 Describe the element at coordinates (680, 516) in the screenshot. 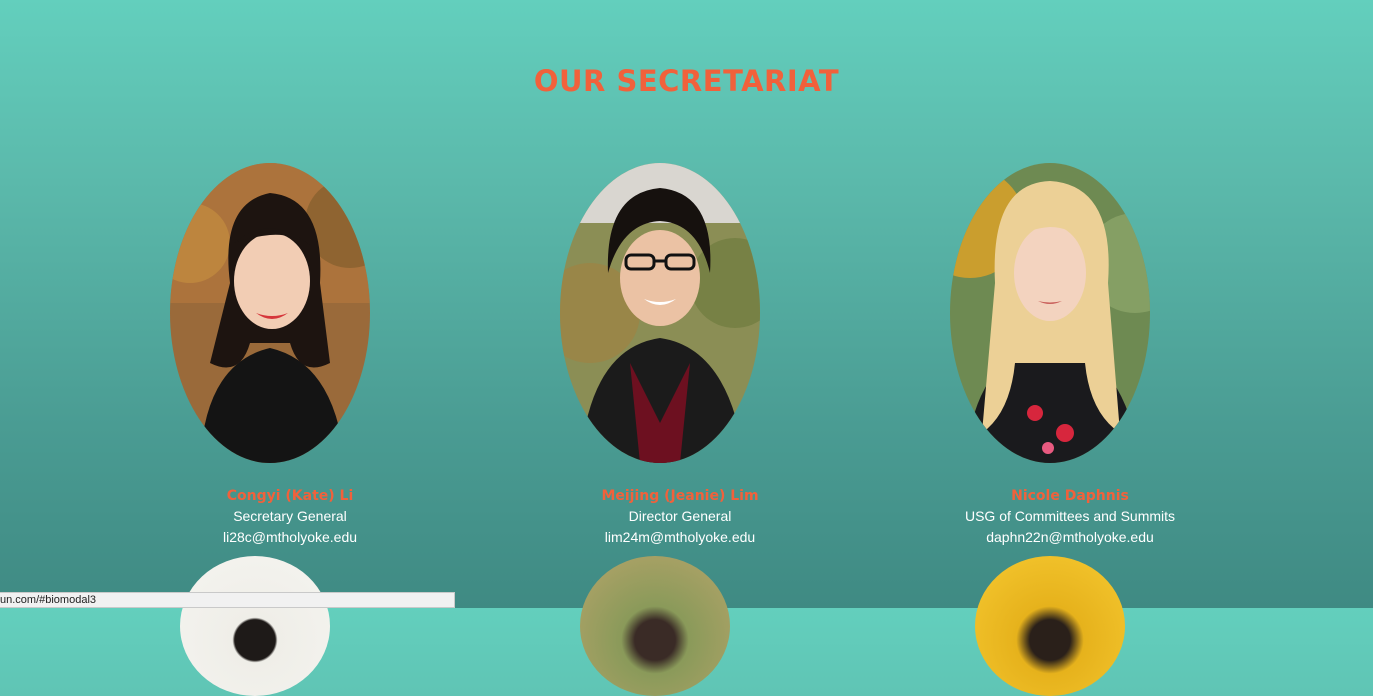

I see `member-role: Director General` at that location.